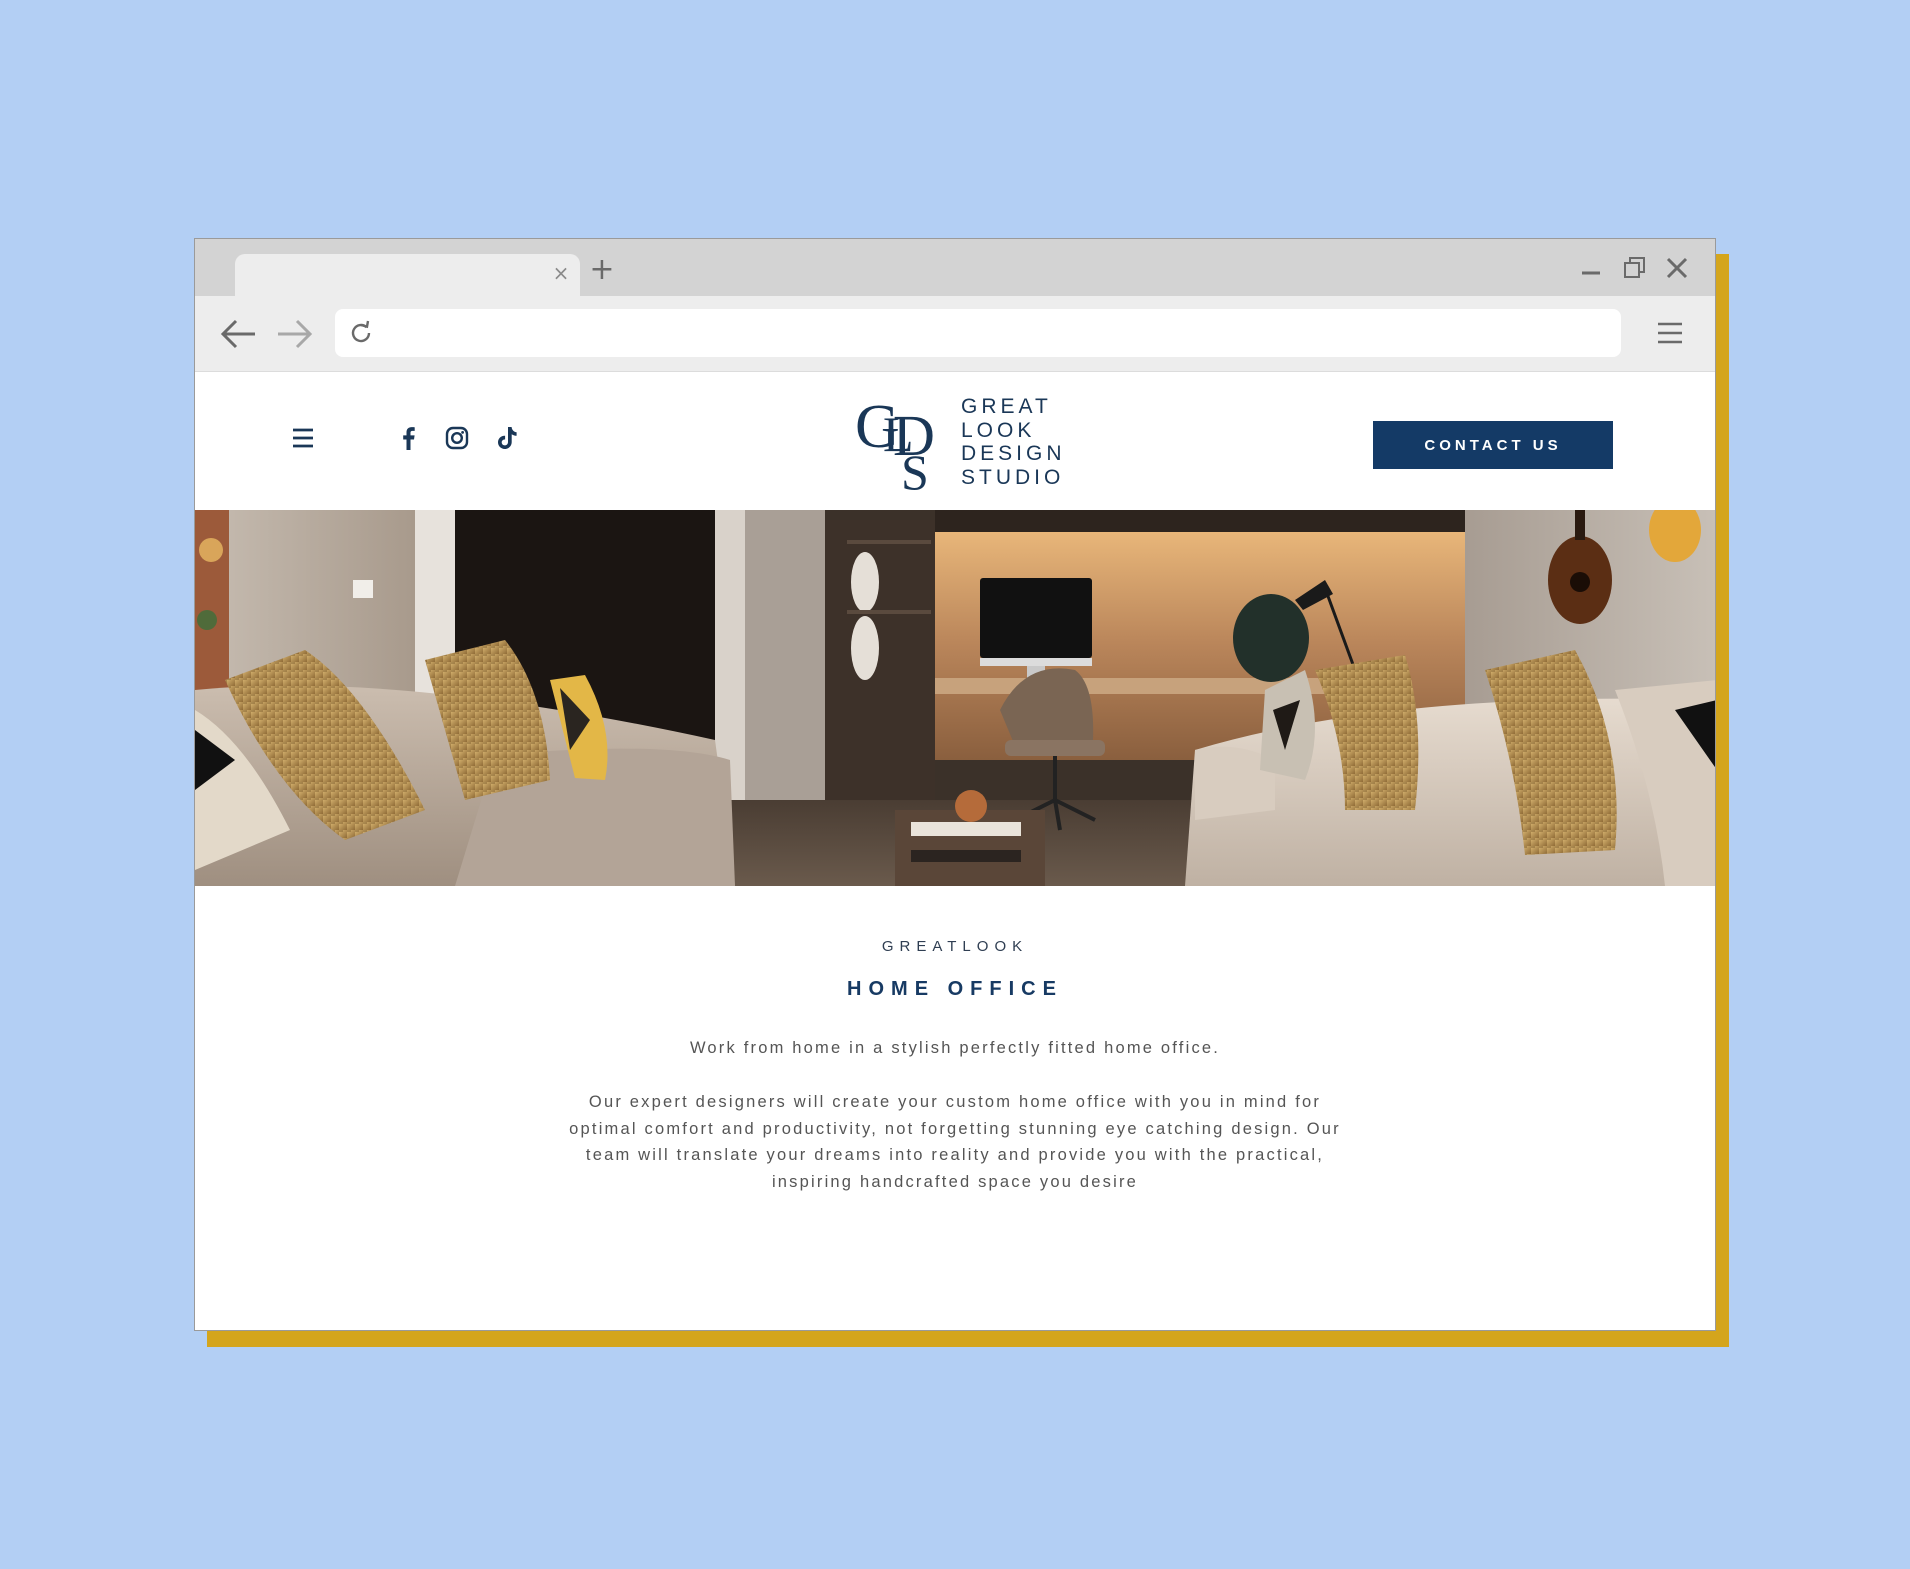 The image size is (1910, 1569). I want to click on facebook-icon, so click(409, 438).